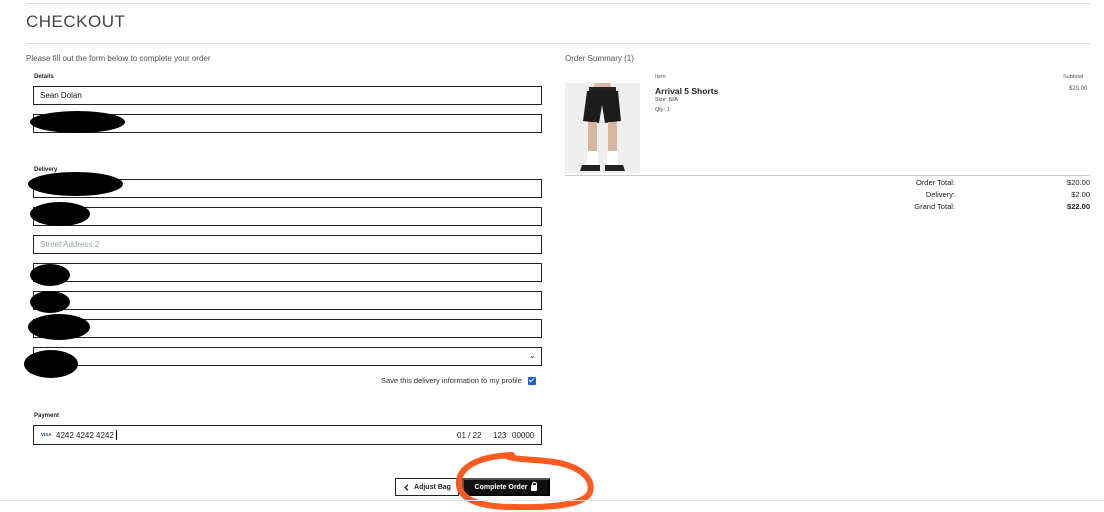  I want to click on street-address-2-placeholder: Street Address 2, so click(70, 244).